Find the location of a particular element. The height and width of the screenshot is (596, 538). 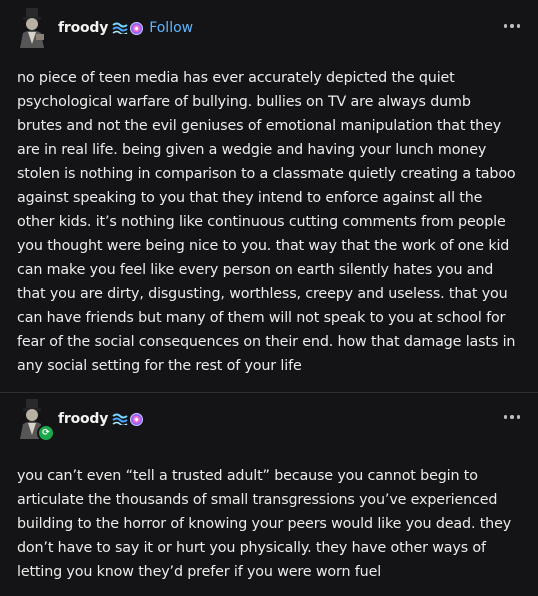

avatar is located at coordinates (32, 28).